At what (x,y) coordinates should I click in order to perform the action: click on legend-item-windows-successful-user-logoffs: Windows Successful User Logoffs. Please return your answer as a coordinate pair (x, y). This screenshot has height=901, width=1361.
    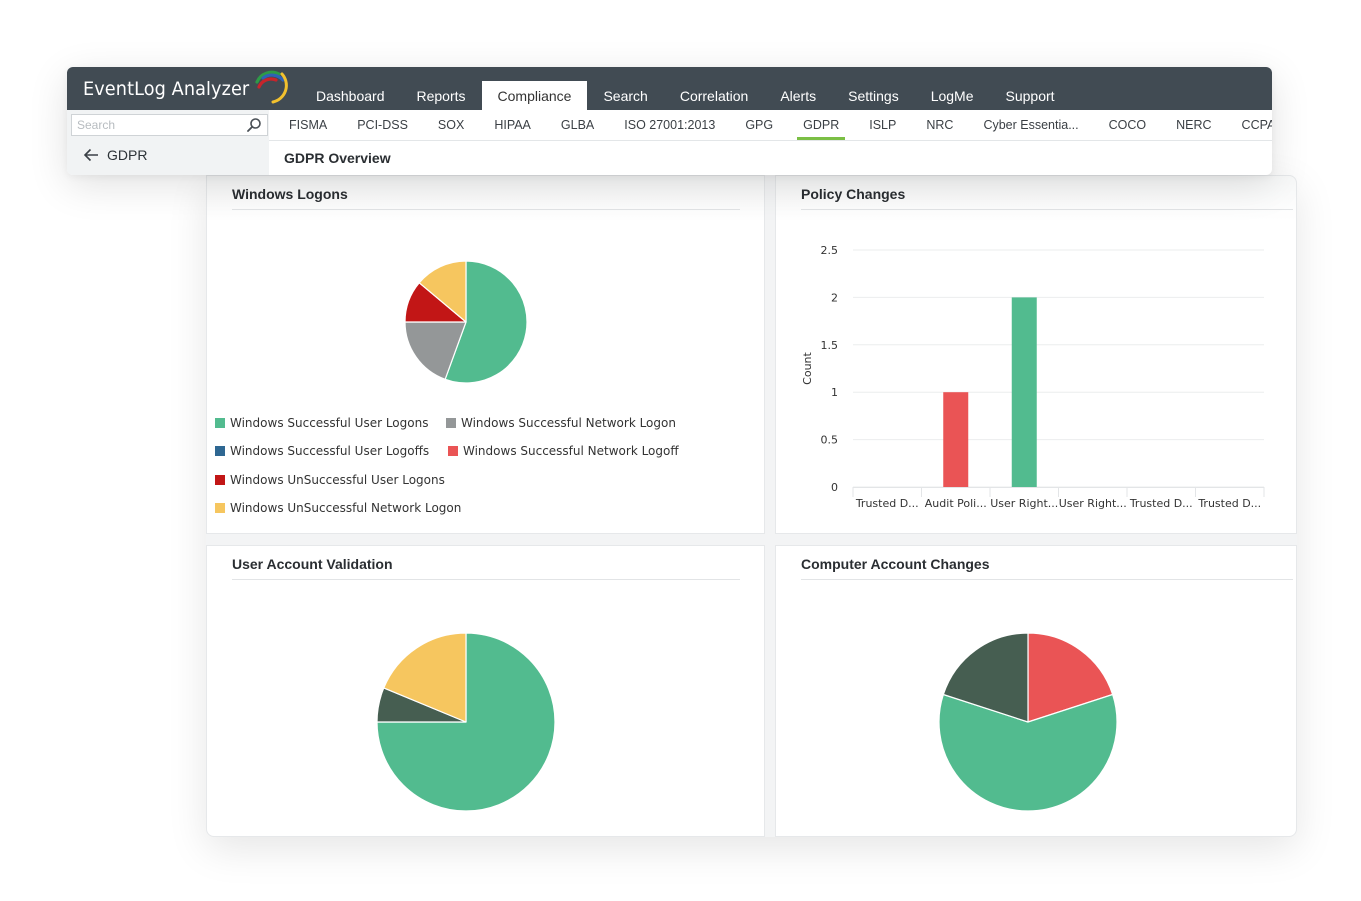
    Looking at the image, I should click on (322, 451).